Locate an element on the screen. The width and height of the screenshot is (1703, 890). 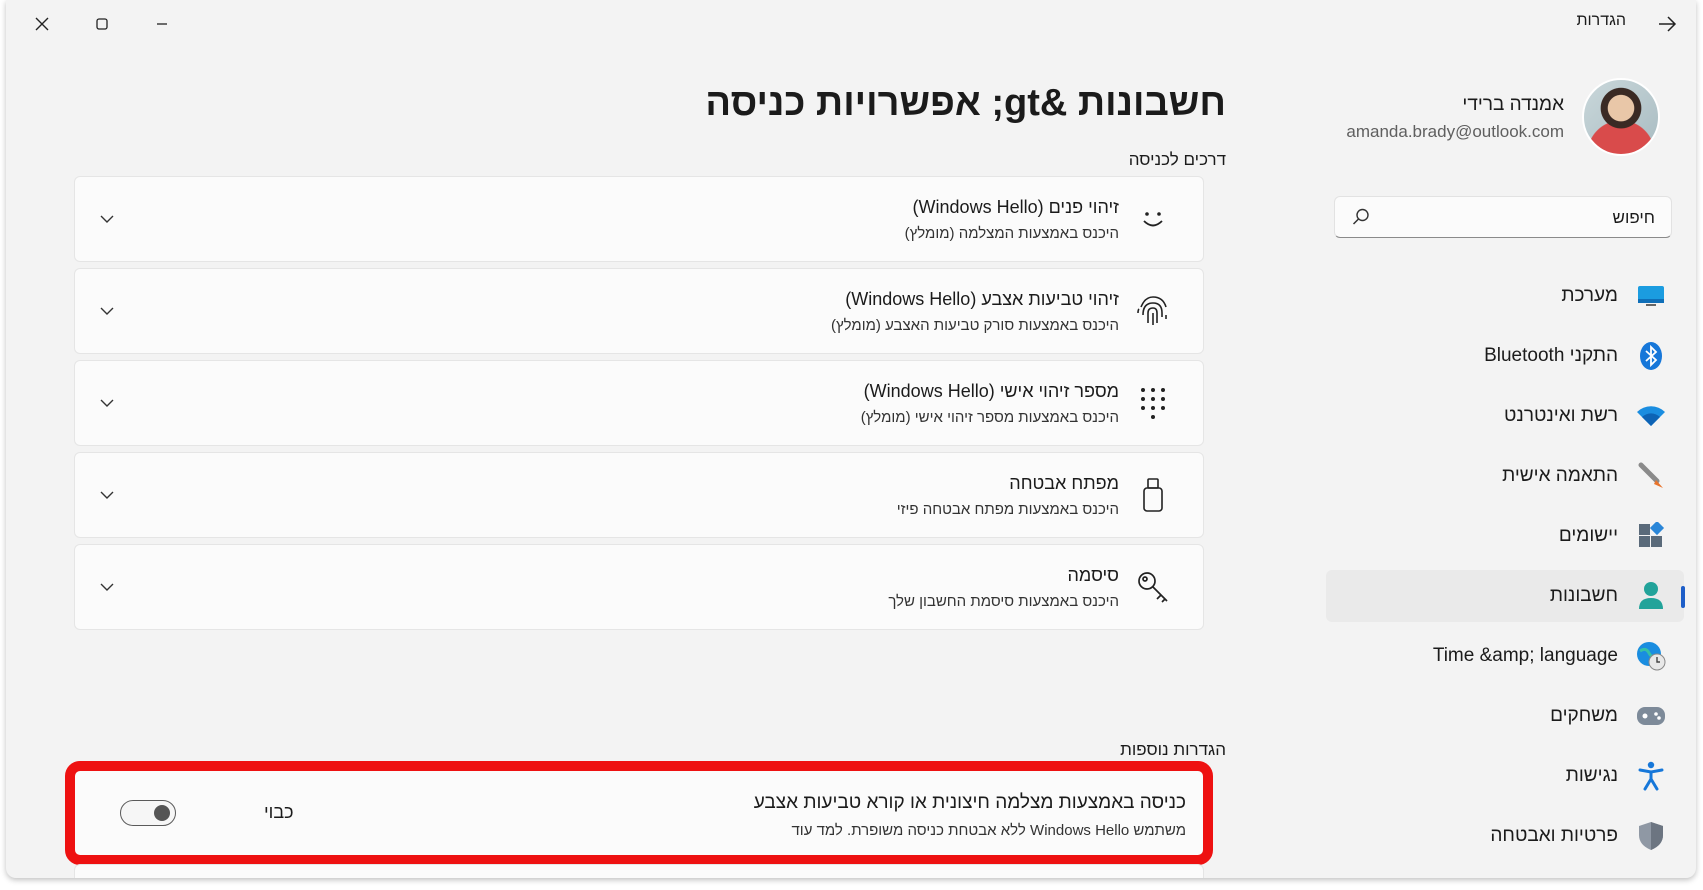
option-title: זיהוי פנים (Windows Hello) is located at coordinates (1015, 207).